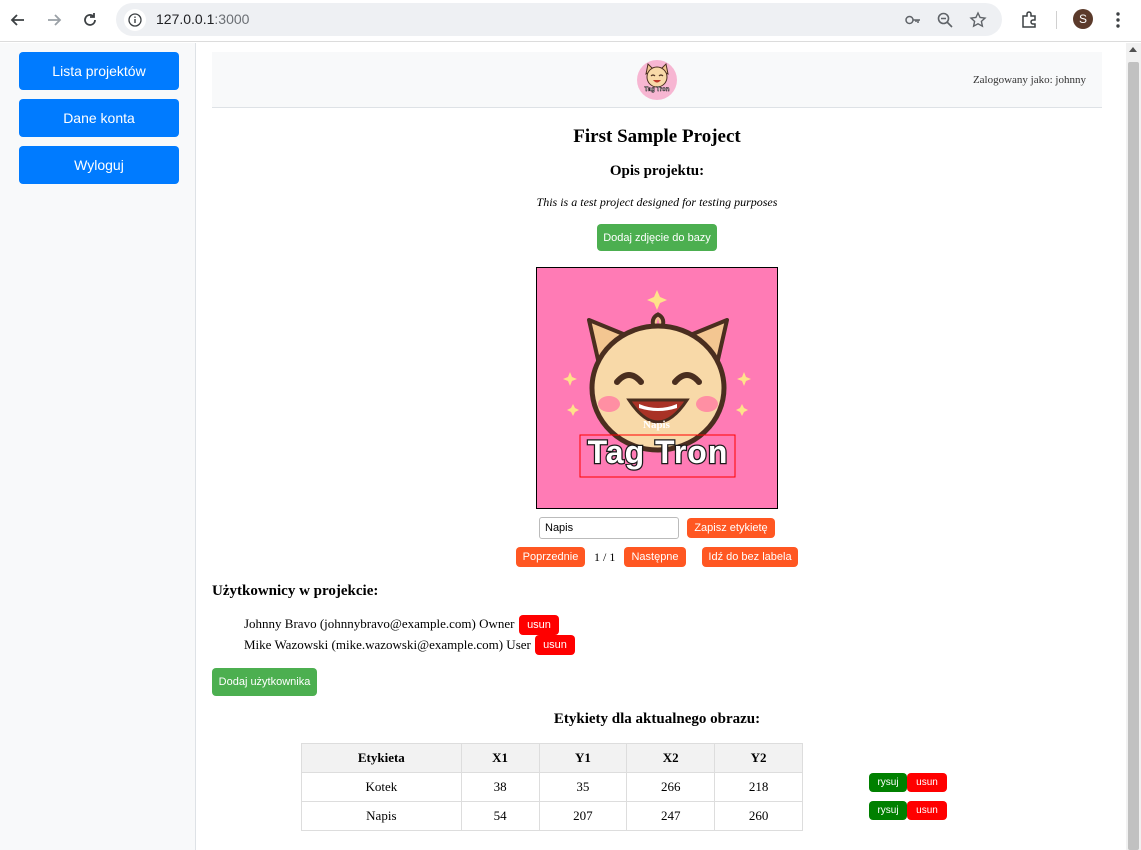 The image size is (1141, 850). Describe the element at coordinates (18, 20) in the screenshot. I see `back-icon` at that location.